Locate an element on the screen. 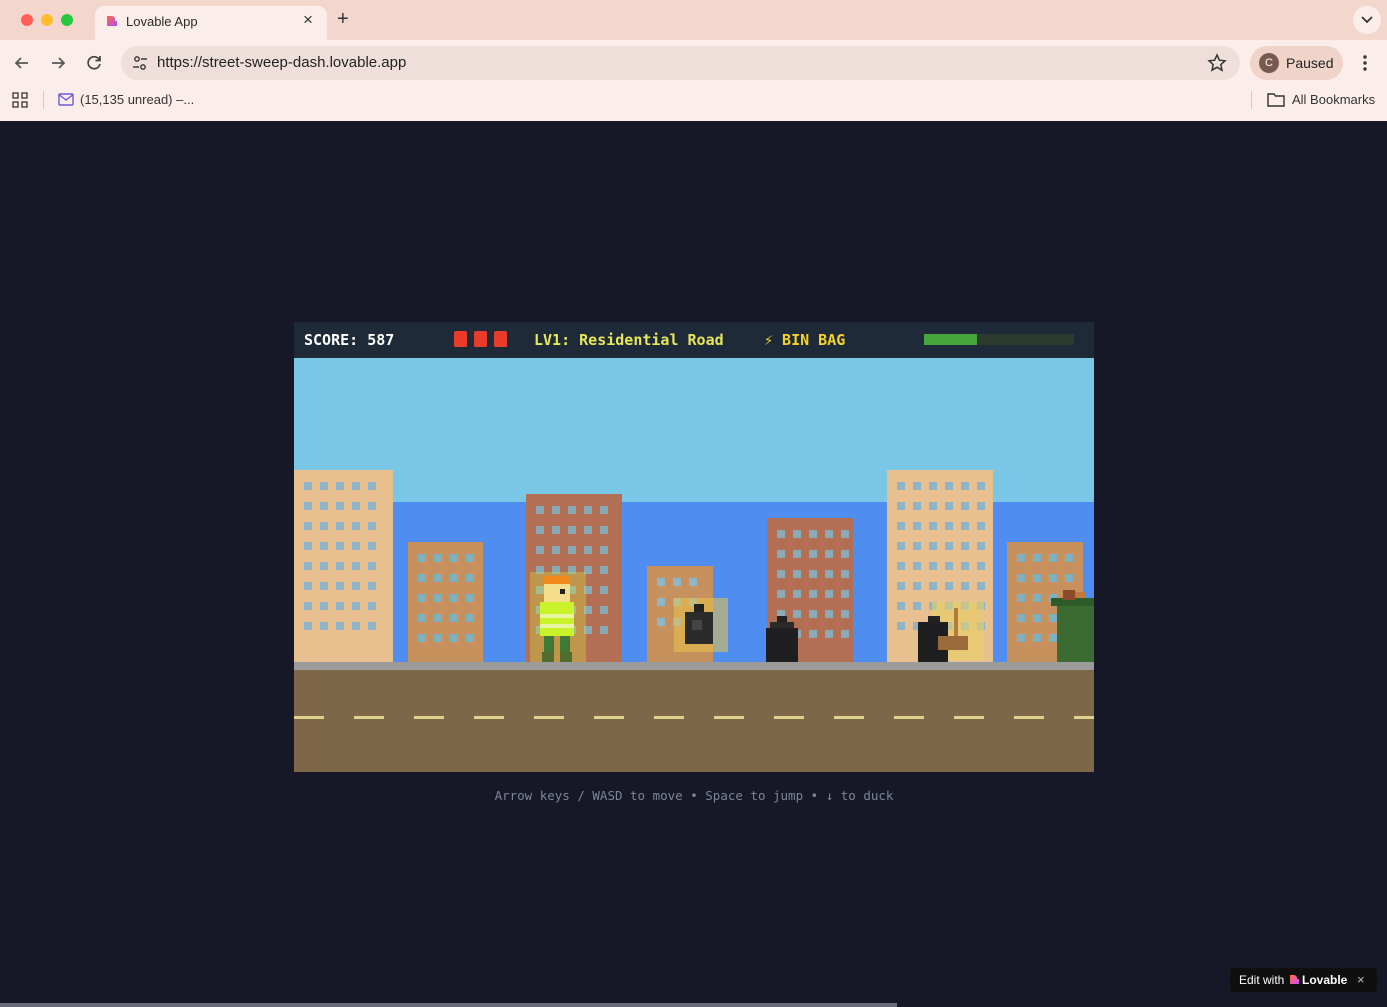  url-text: https://street-sweep-dash.lovable.app is located at coordinates (281, 62).